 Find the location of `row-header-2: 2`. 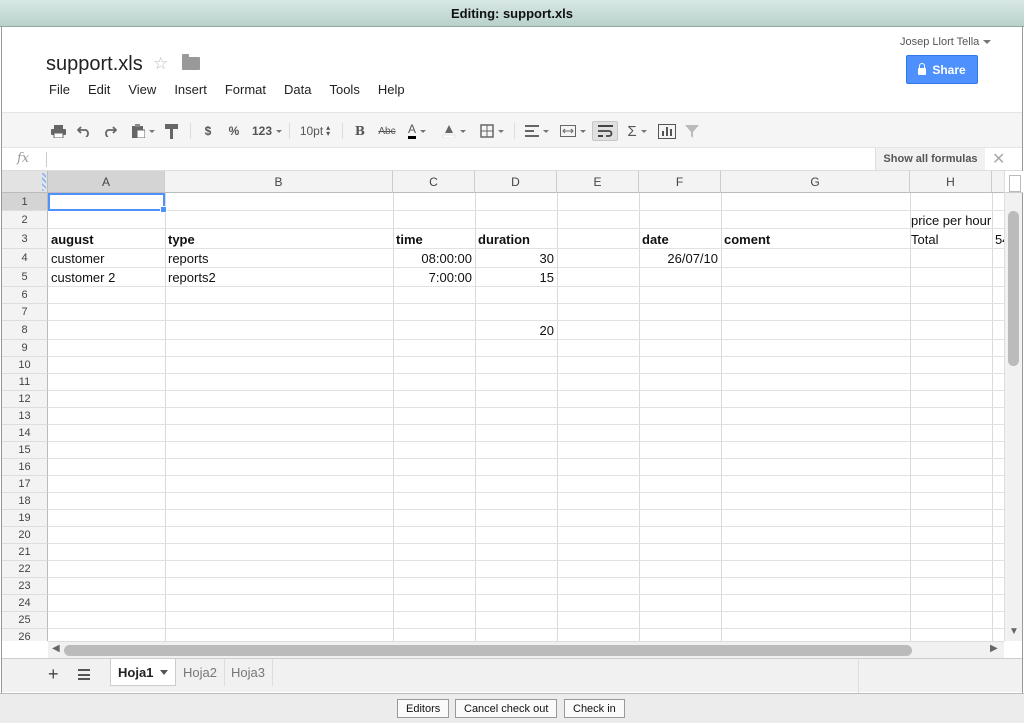

row-header-2: 2 is located at coordinates (25, 220).